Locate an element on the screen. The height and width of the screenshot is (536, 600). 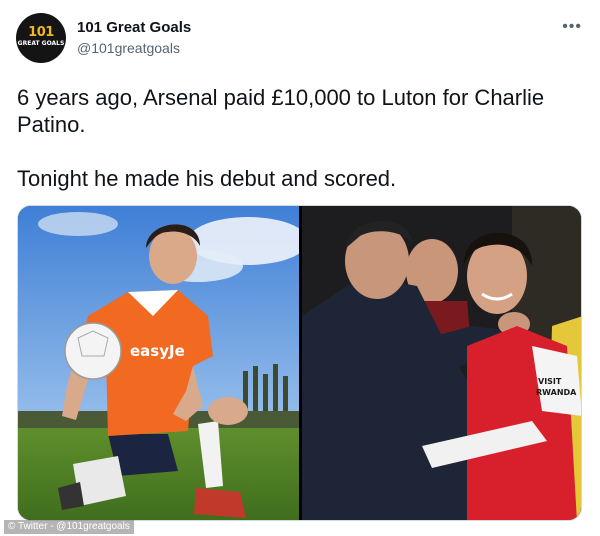
user-handle: @101greatgoals is located at coordinates (128, 48).